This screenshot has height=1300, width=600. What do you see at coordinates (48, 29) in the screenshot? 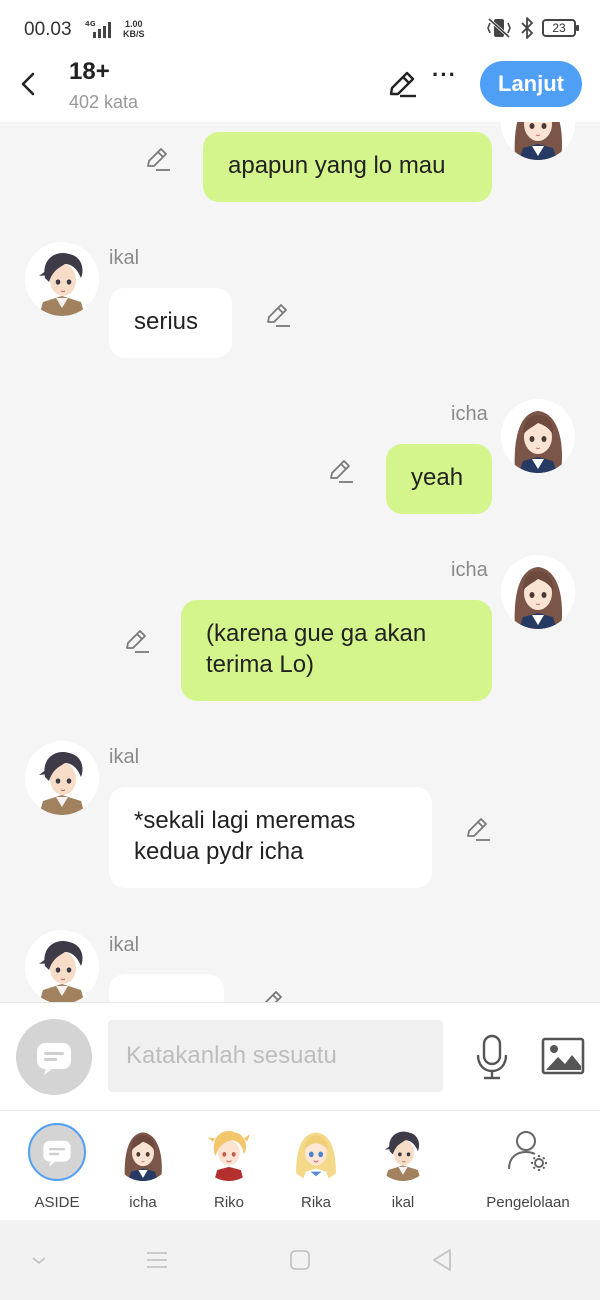
I see `status-time: 00.03` at bounding box center [48, 29].